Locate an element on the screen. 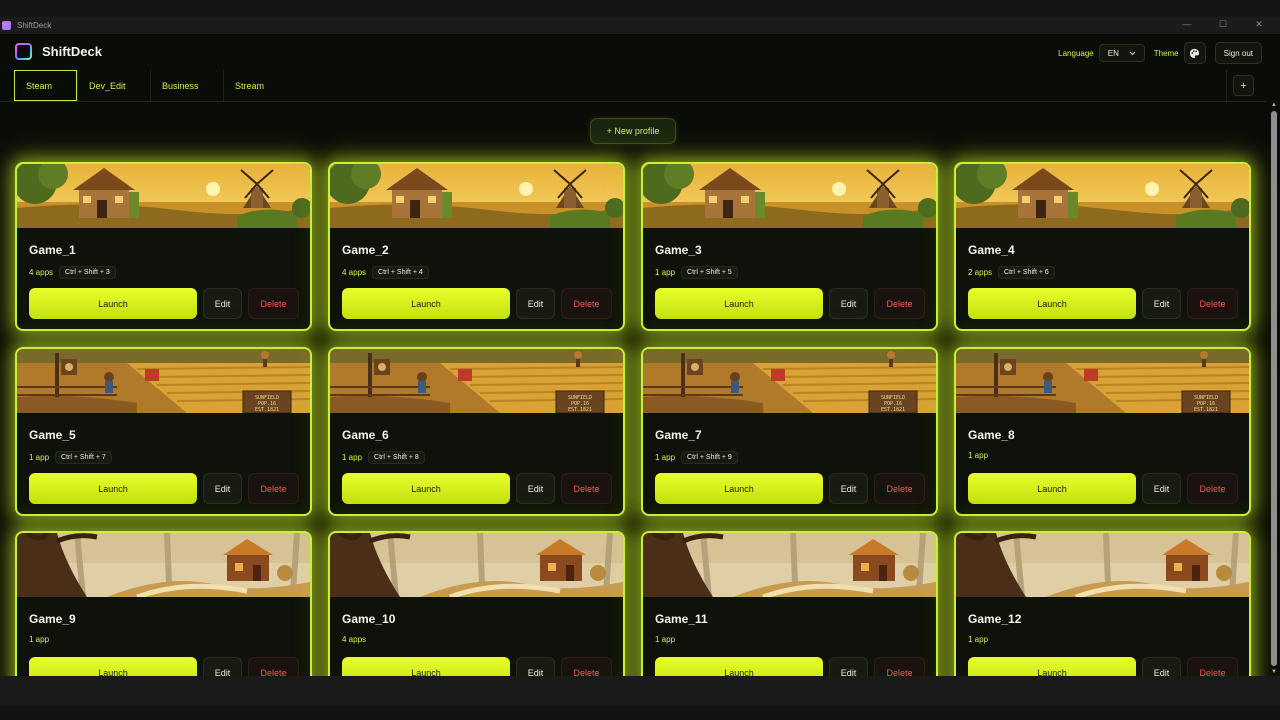 This screenshot has height=720, width=1280. tab-business: Business is located at coordinates (187, 85).